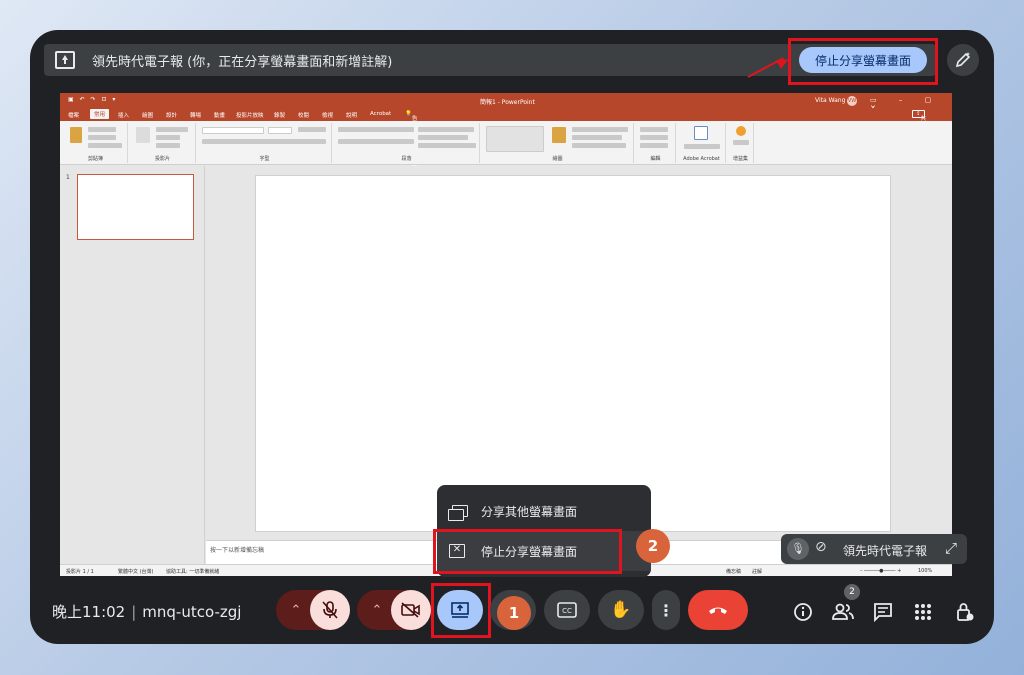 This screenshot has width=1024, height=675. Describe the element at coordinates (327, 115) in the screenshot. I see `ppt-tab-view: 檢視` at that location.